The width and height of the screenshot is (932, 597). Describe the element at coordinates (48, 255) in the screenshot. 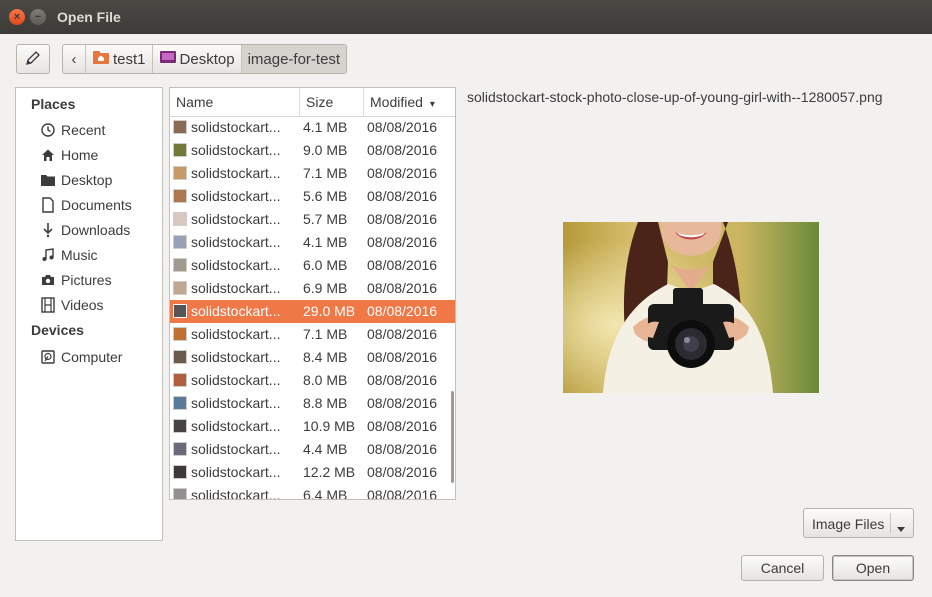

I see `music-icon` at that location.